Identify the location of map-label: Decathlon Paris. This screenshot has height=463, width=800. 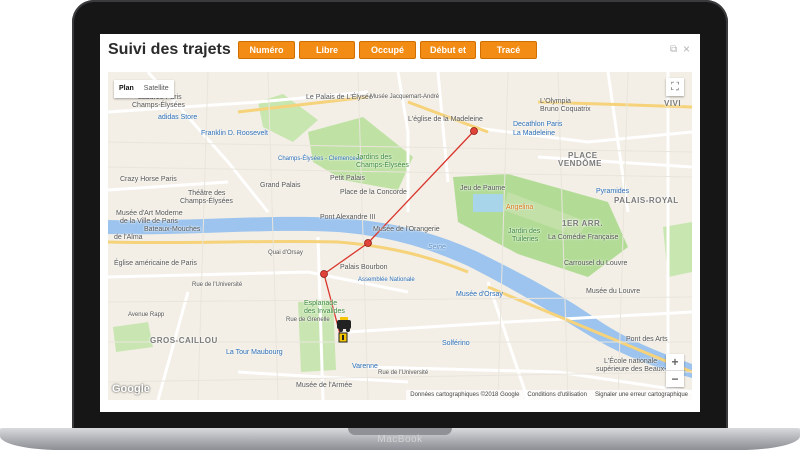
(538, 124).